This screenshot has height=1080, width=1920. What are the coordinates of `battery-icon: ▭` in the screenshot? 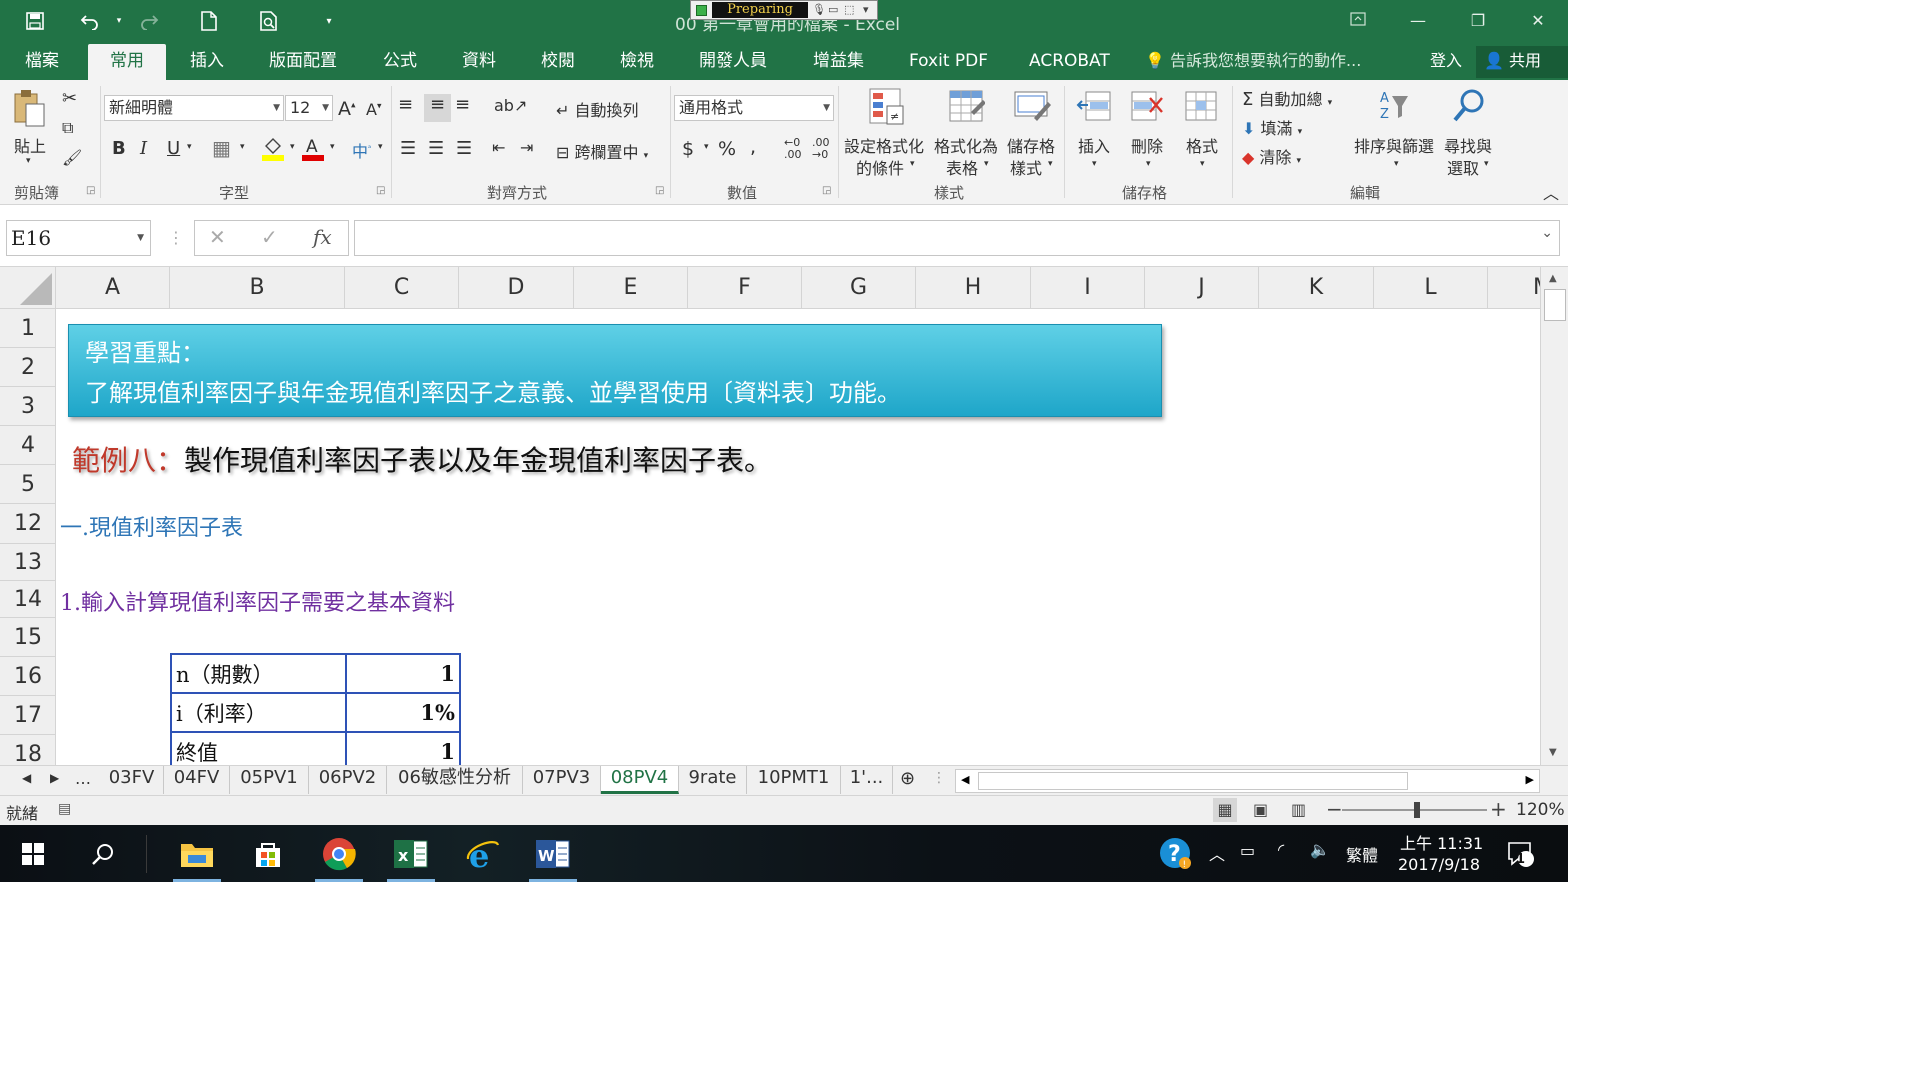 It's located at (1247, 850).